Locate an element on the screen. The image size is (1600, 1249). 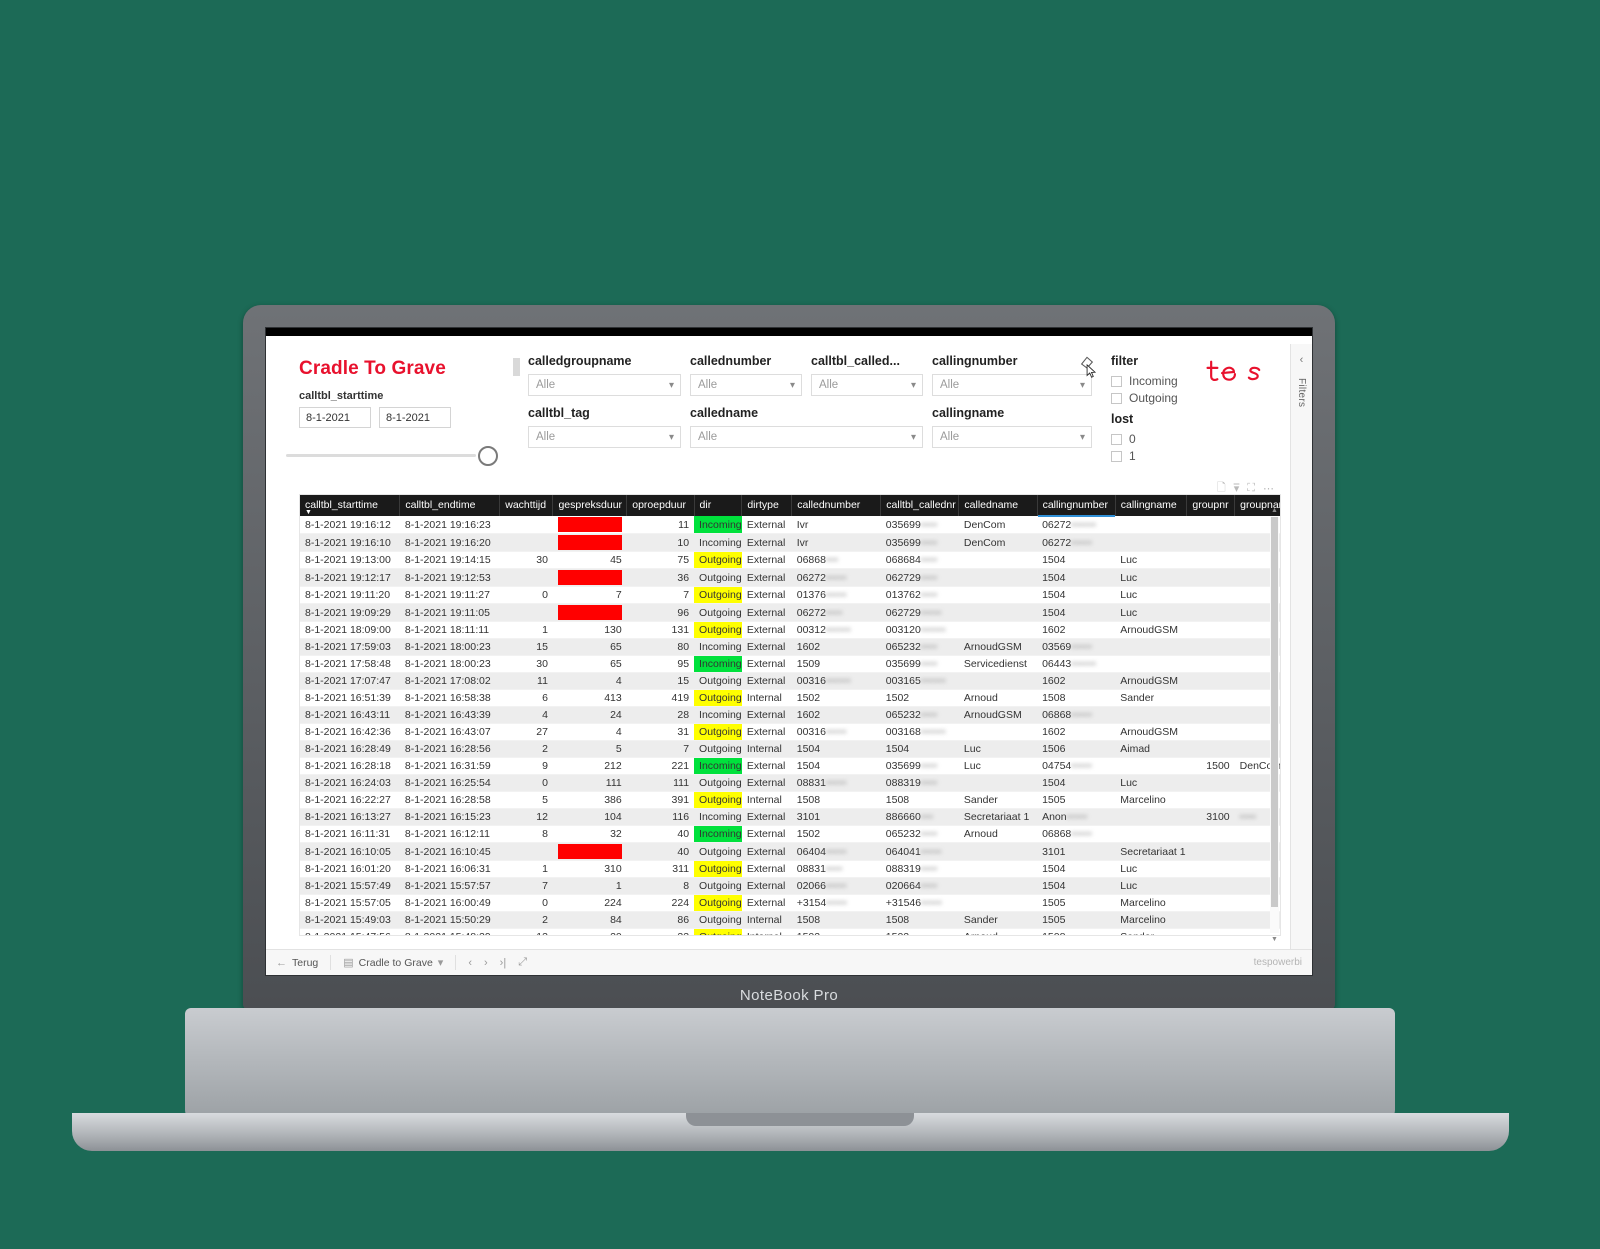
cell-callednumber: 00316••••• is located at coordinates (836, 732).